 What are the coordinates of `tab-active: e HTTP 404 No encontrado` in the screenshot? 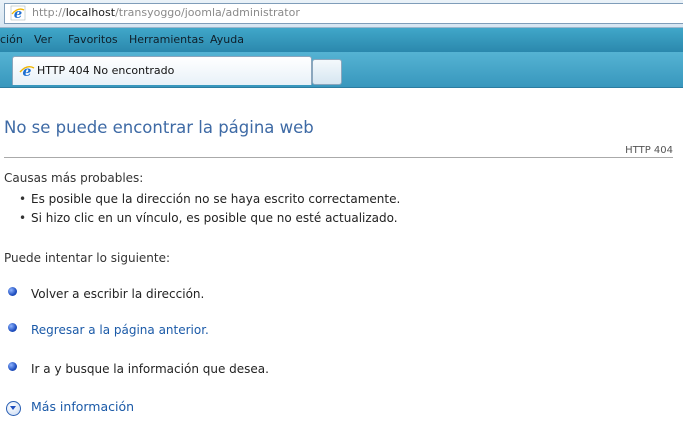 It's located at (162, 70).